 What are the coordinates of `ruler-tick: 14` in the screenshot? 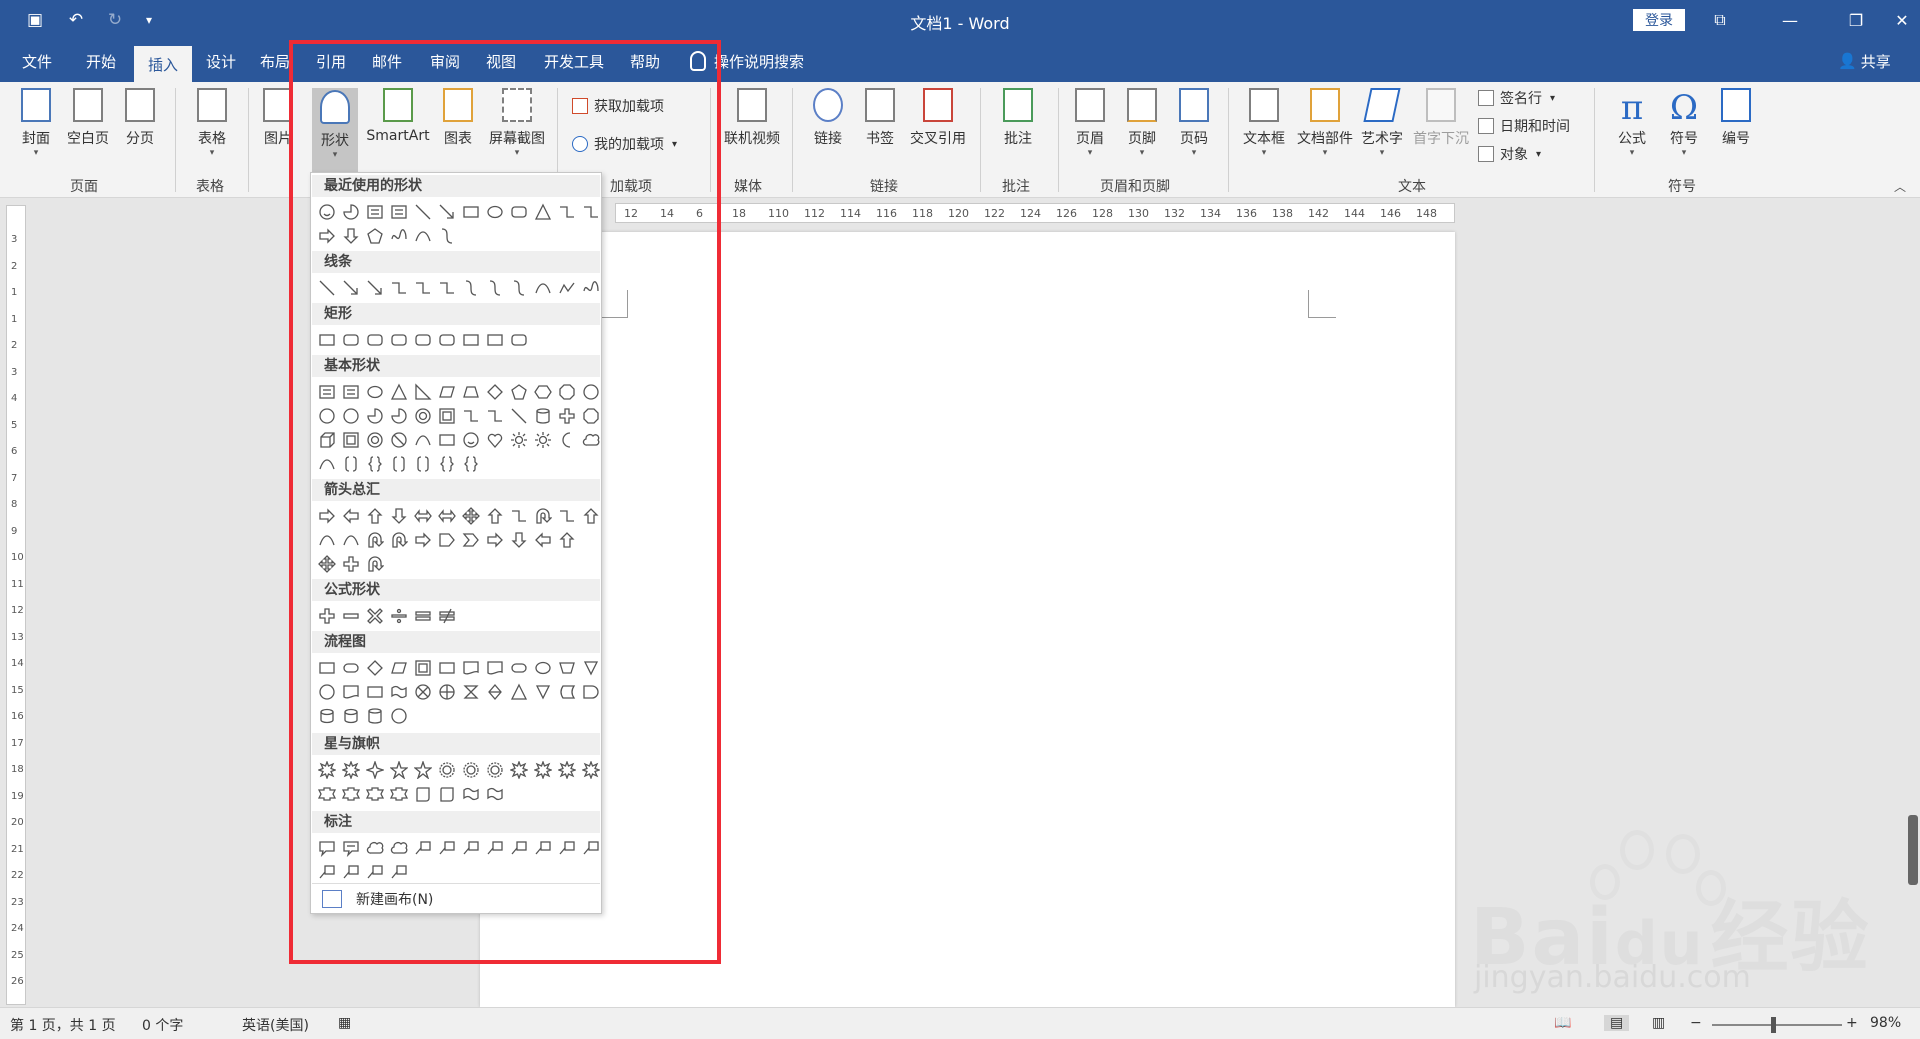 It's located at (17, 663).